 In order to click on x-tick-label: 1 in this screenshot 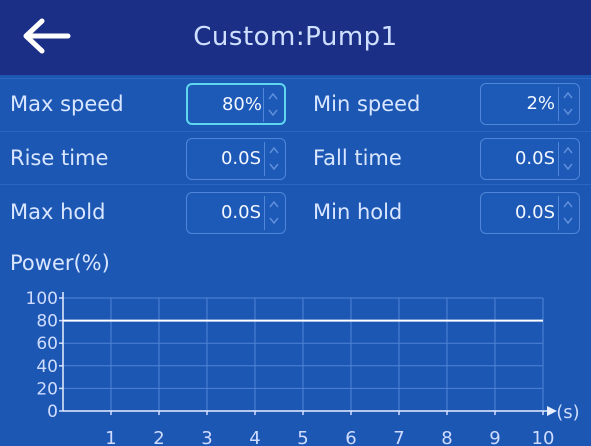, I will do `click(110, 437)`.